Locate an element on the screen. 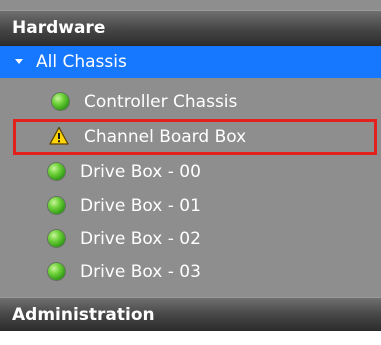  tree-item-controller-chassis: Controller Chassis is located at coordinates (190, 102).